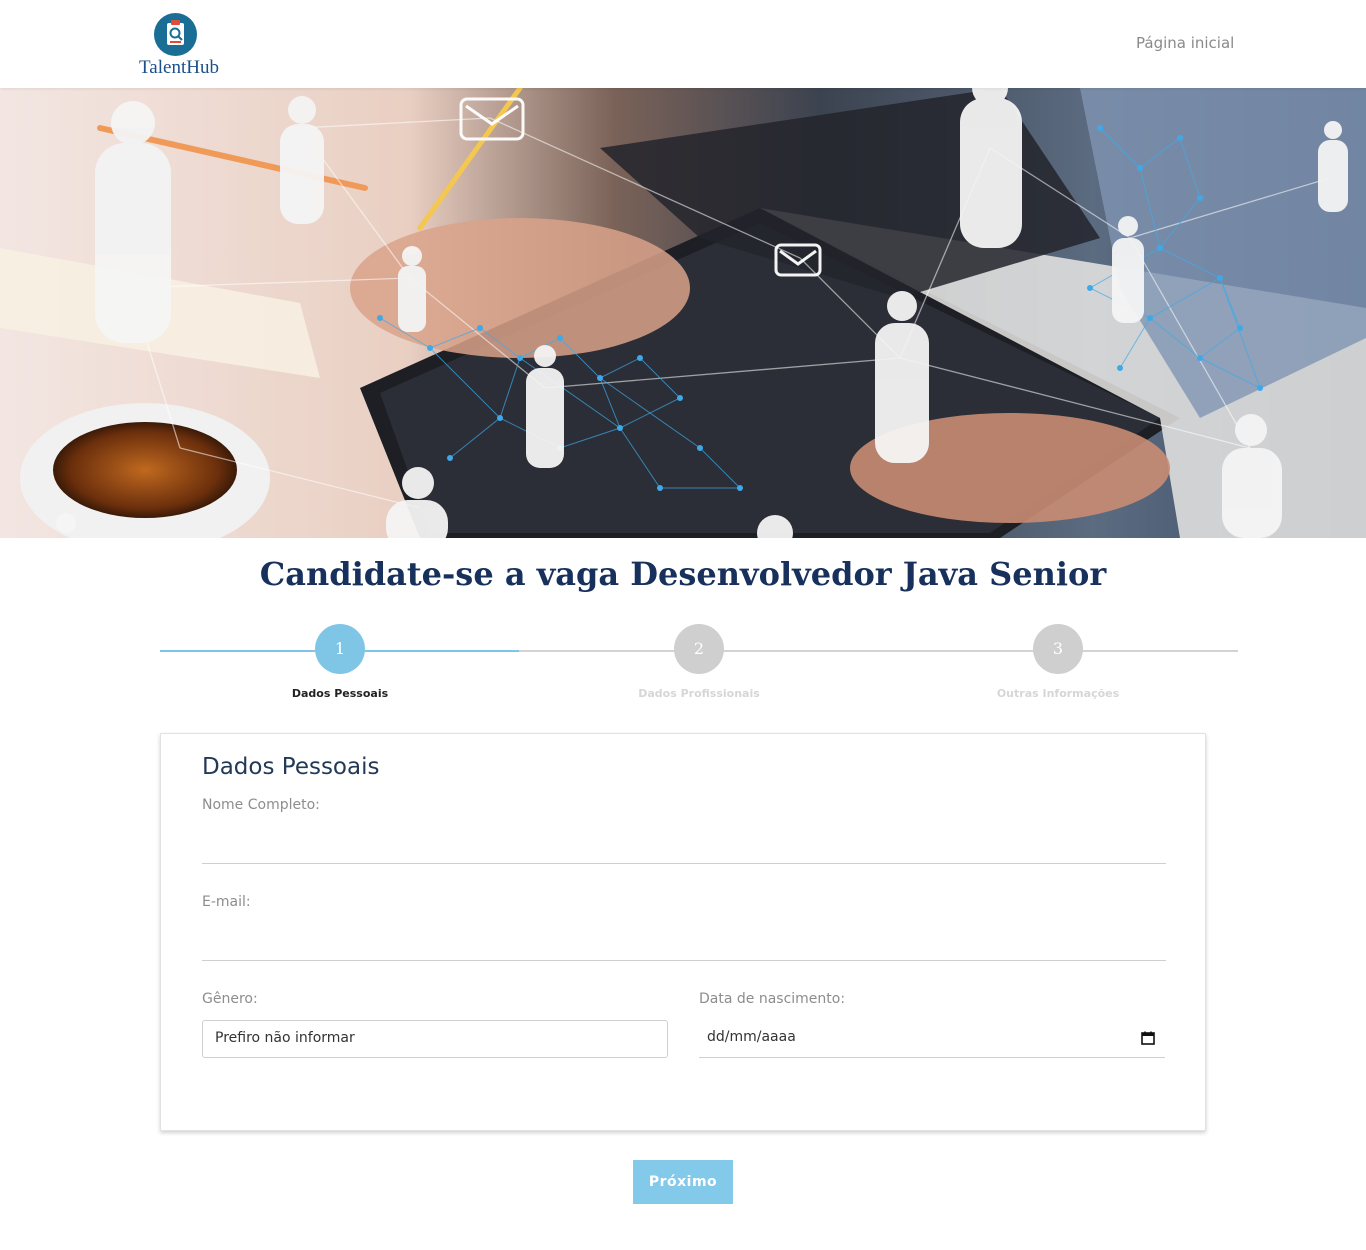  I want to click on next-button: Próximo, so click(683, 1182).